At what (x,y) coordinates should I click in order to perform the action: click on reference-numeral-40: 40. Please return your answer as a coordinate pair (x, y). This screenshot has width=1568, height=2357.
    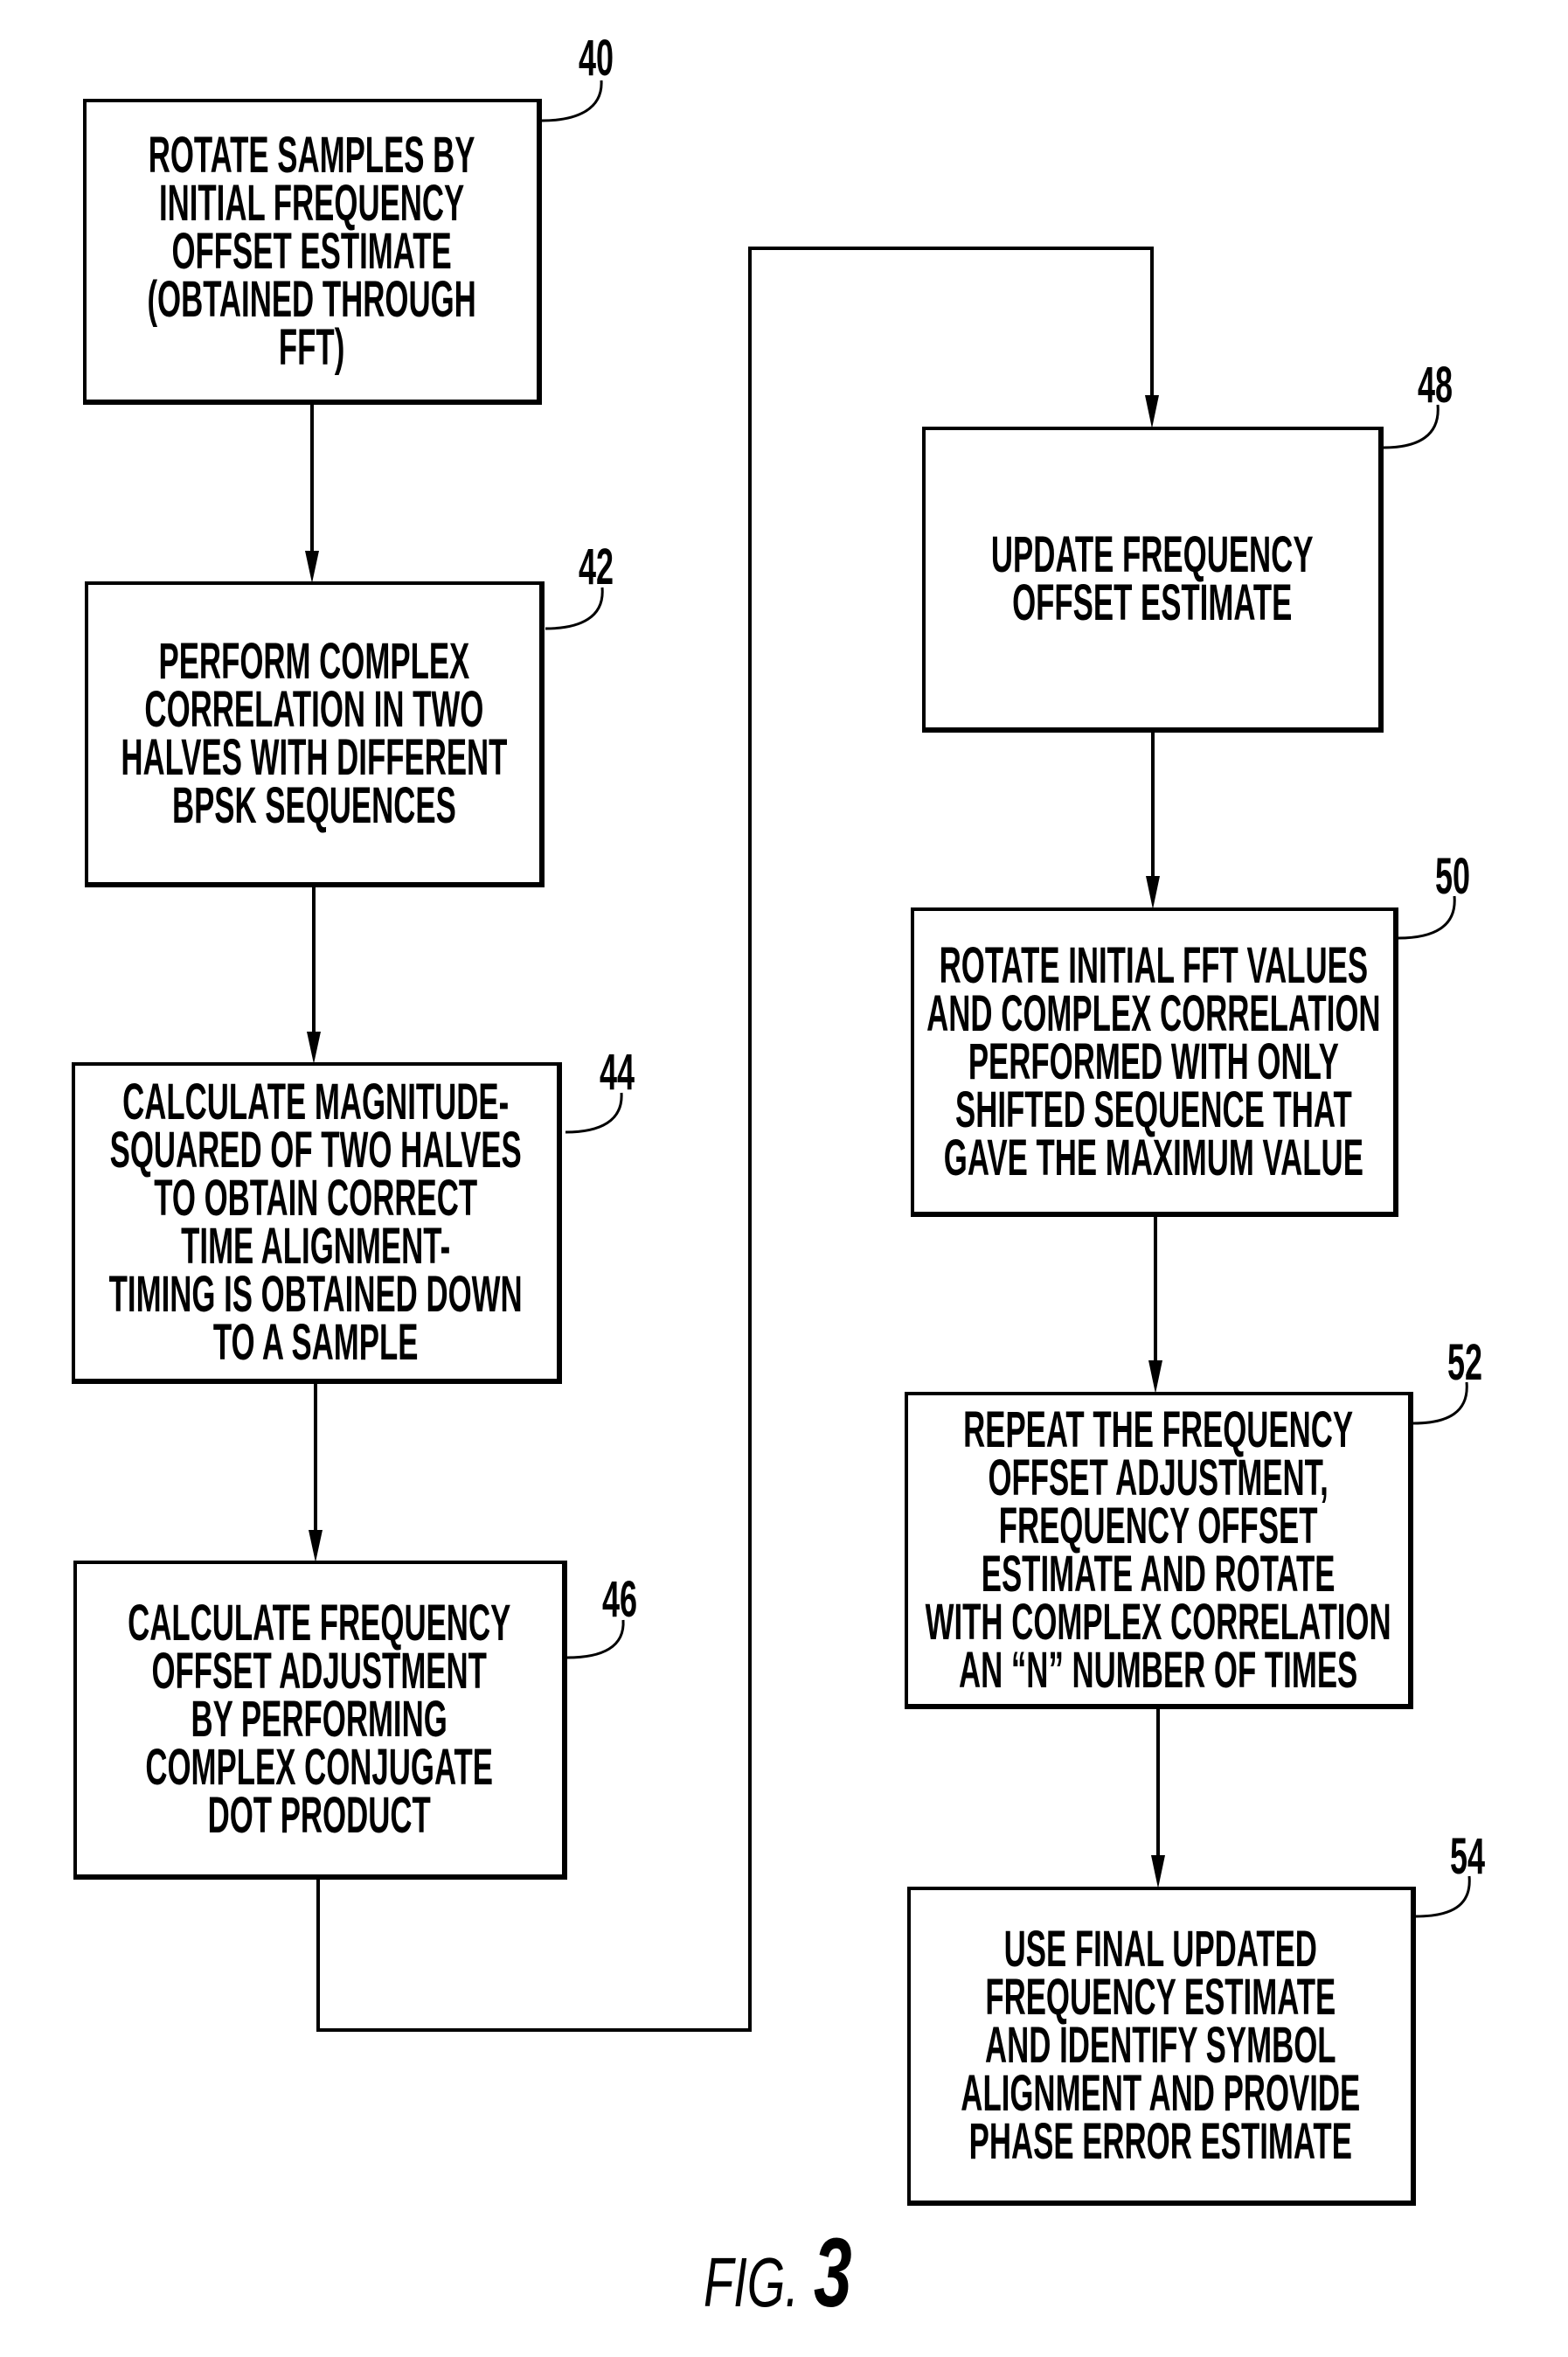
    Looking at the image, I should click on (597, 58).